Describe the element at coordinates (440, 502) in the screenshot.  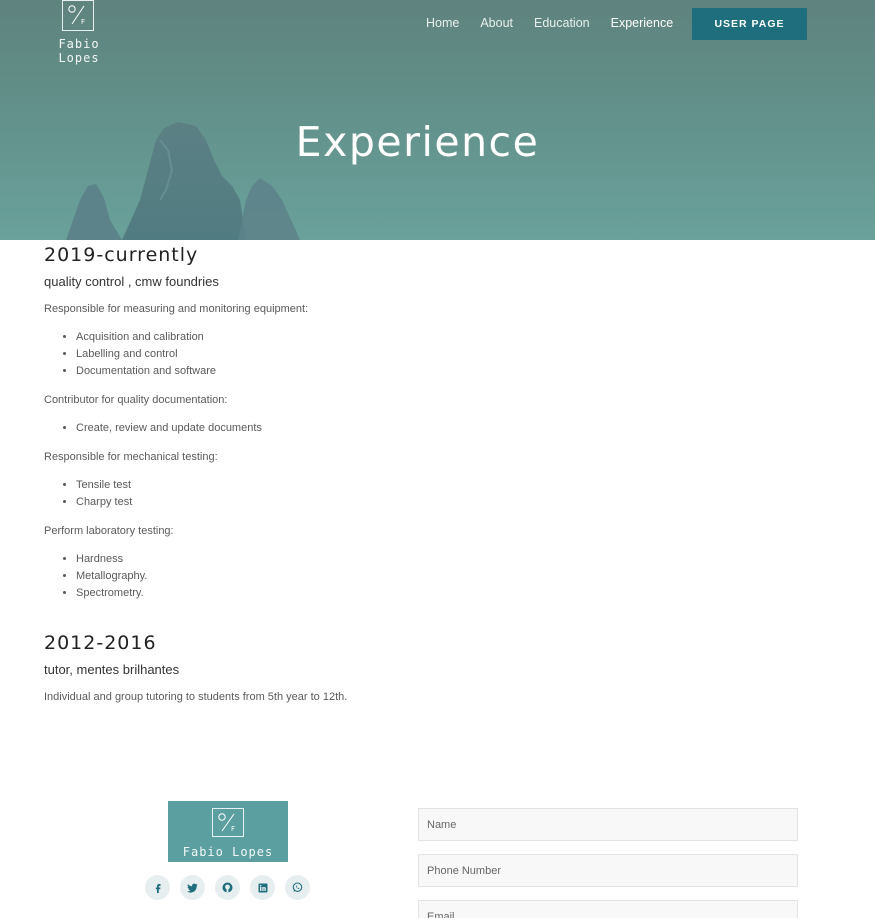
I see `duty-item: Charpy test` at that location.